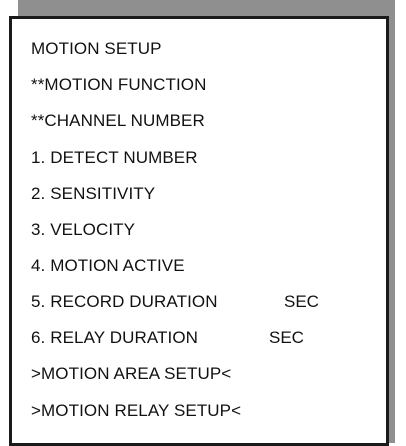 This screenshot has height=446, width=406. What do you see at coordinates (286, 337) in the screenshot?
I see `relay-duration-unit: SEC` at bounding box center [286, 337].